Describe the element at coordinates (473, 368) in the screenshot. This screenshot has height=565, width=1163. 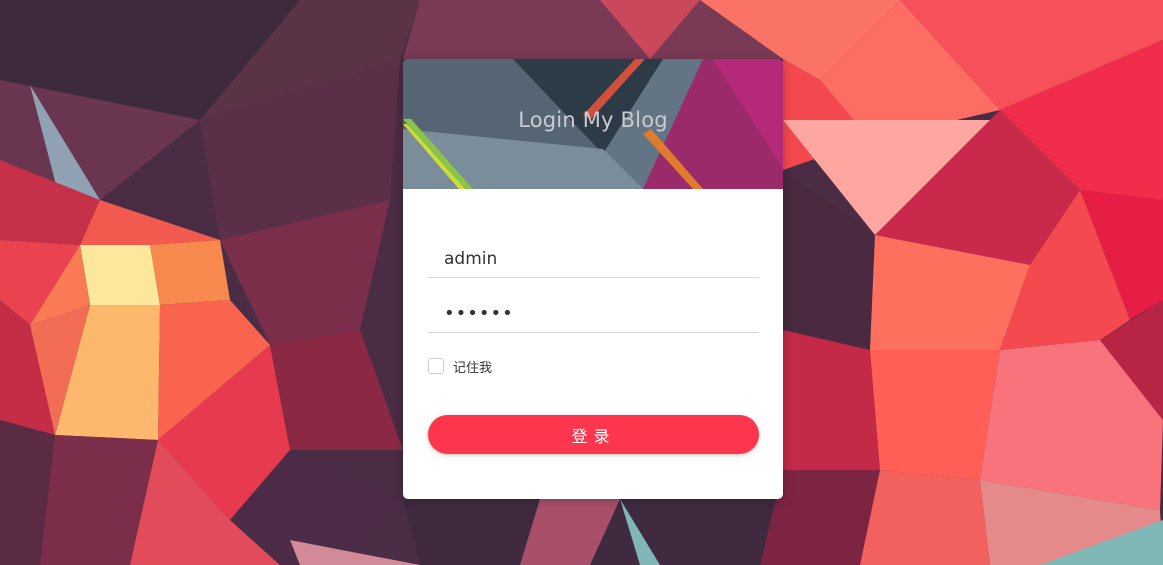
I see `remember-label: 记住我` at that location.